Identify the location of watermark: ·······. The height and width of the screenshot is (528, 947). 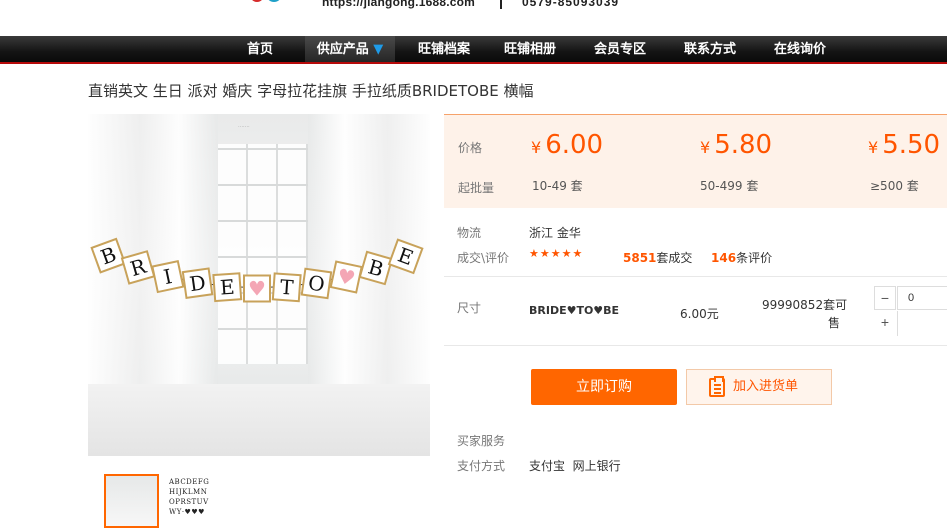
(244, 127).